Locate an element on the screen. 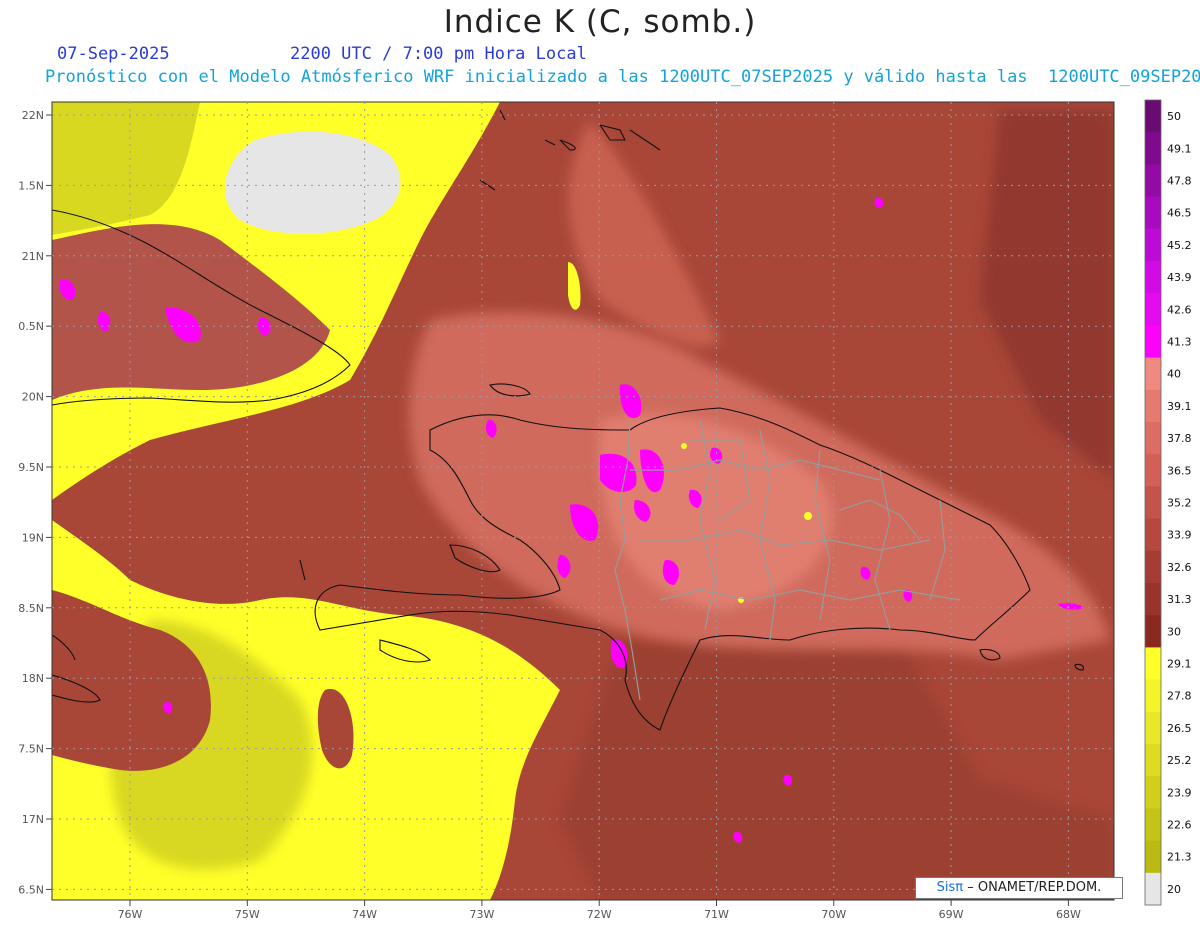 The height and width of the screenshot is (927, 1200). colorbar-label: 50 is located at coordinates (1174, 116).